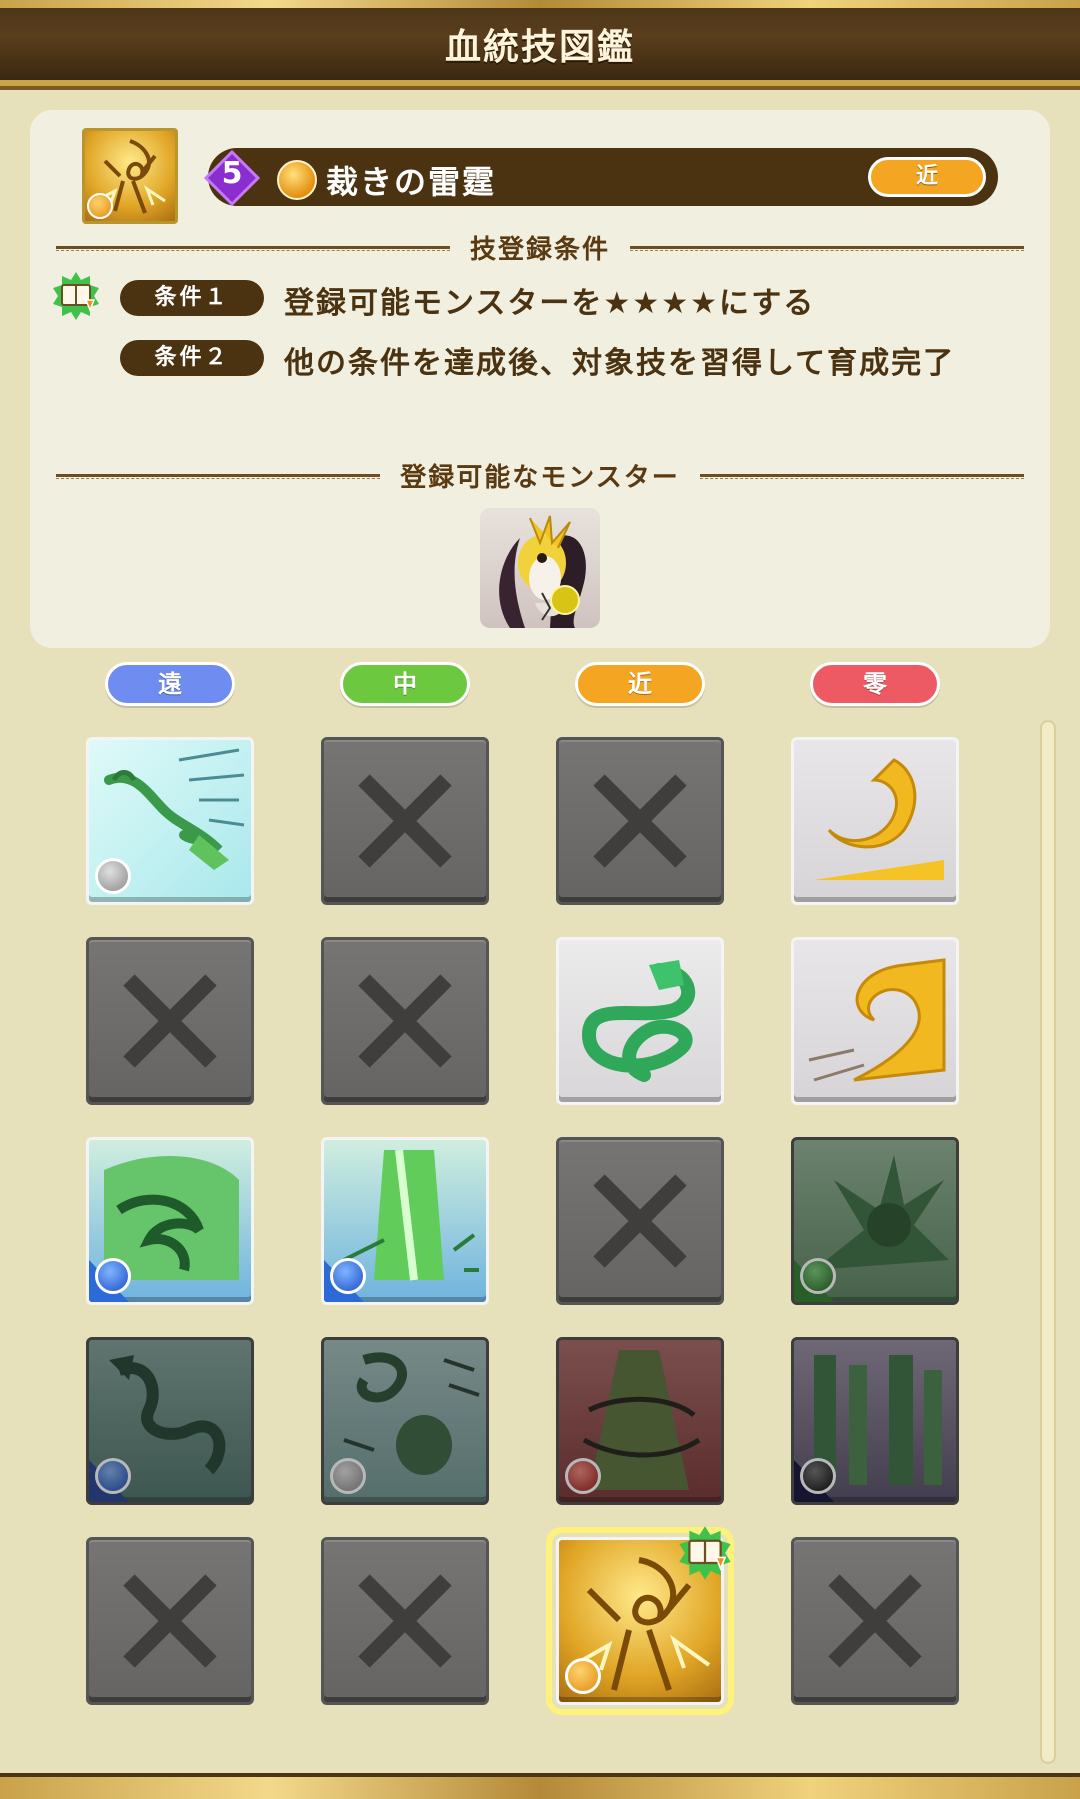  I want to click on book-registered-icon, so click(705, 1553).